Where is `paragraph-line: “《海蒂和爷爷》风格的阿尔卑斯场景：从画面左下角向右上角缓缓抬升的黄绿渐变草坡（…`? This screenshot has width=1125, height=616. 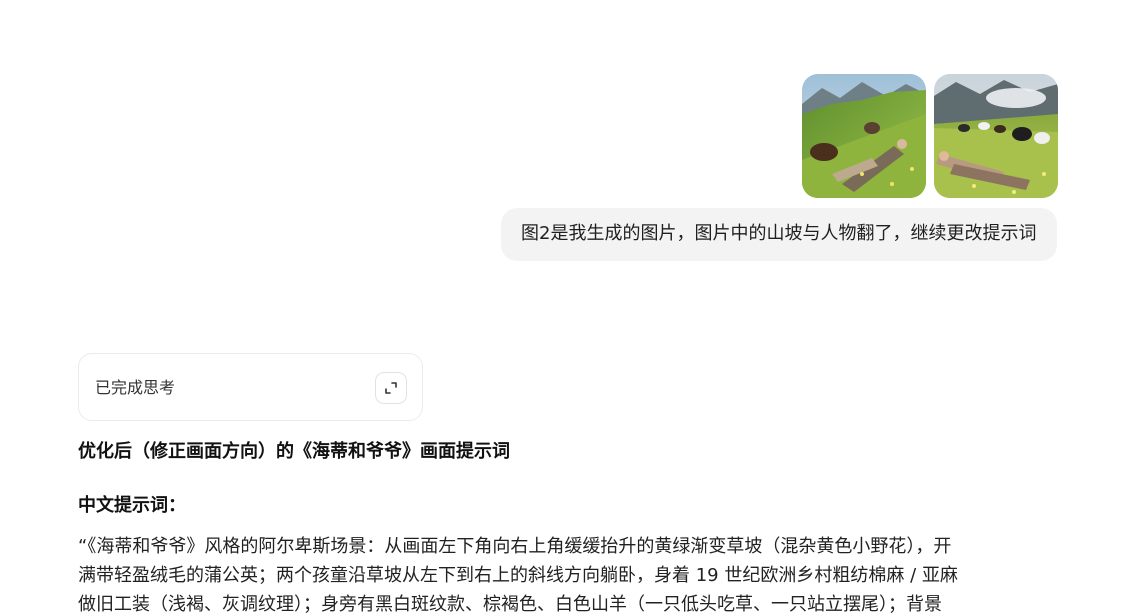 paragraph-line: “《海蒂和爷爷》风格的阿尔卑斯场景：从画面左下角向右上角缓缓抬升的黄绿渐变草坡（… is located at coordinates (515, 546).